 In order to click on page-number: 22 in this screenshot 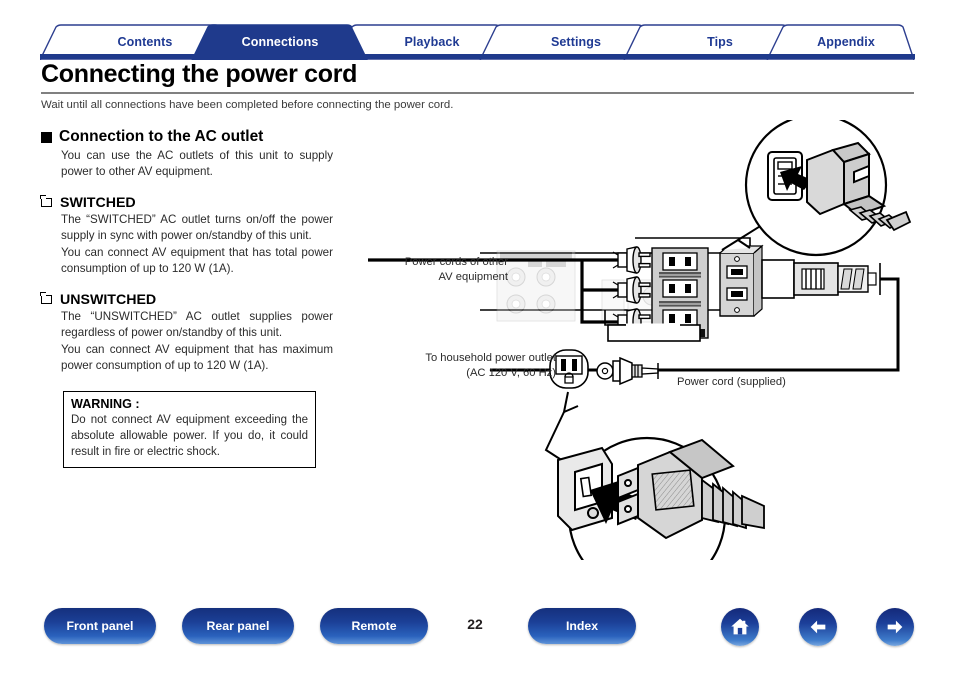, I will do `click(475, 624)`.